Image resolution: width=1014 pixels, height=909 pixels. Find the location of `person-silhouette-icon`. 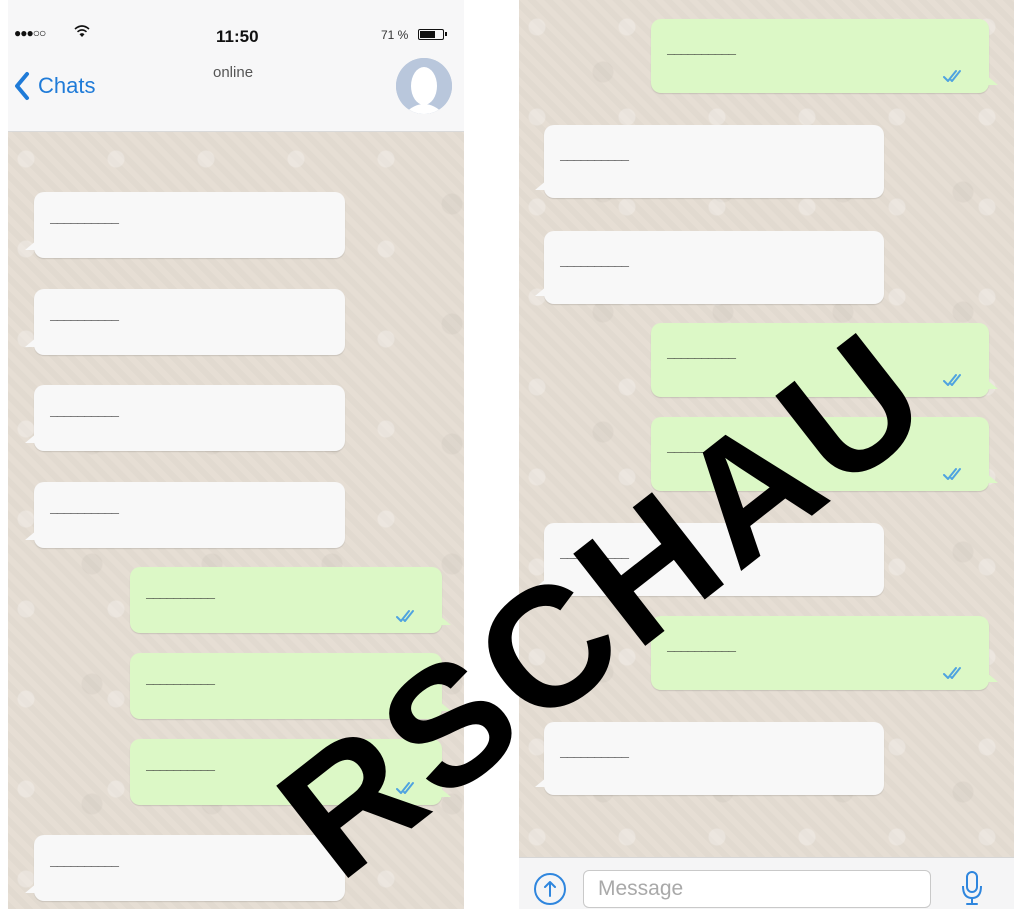

person-silhouette-icon is located at coordinates (424, 86).